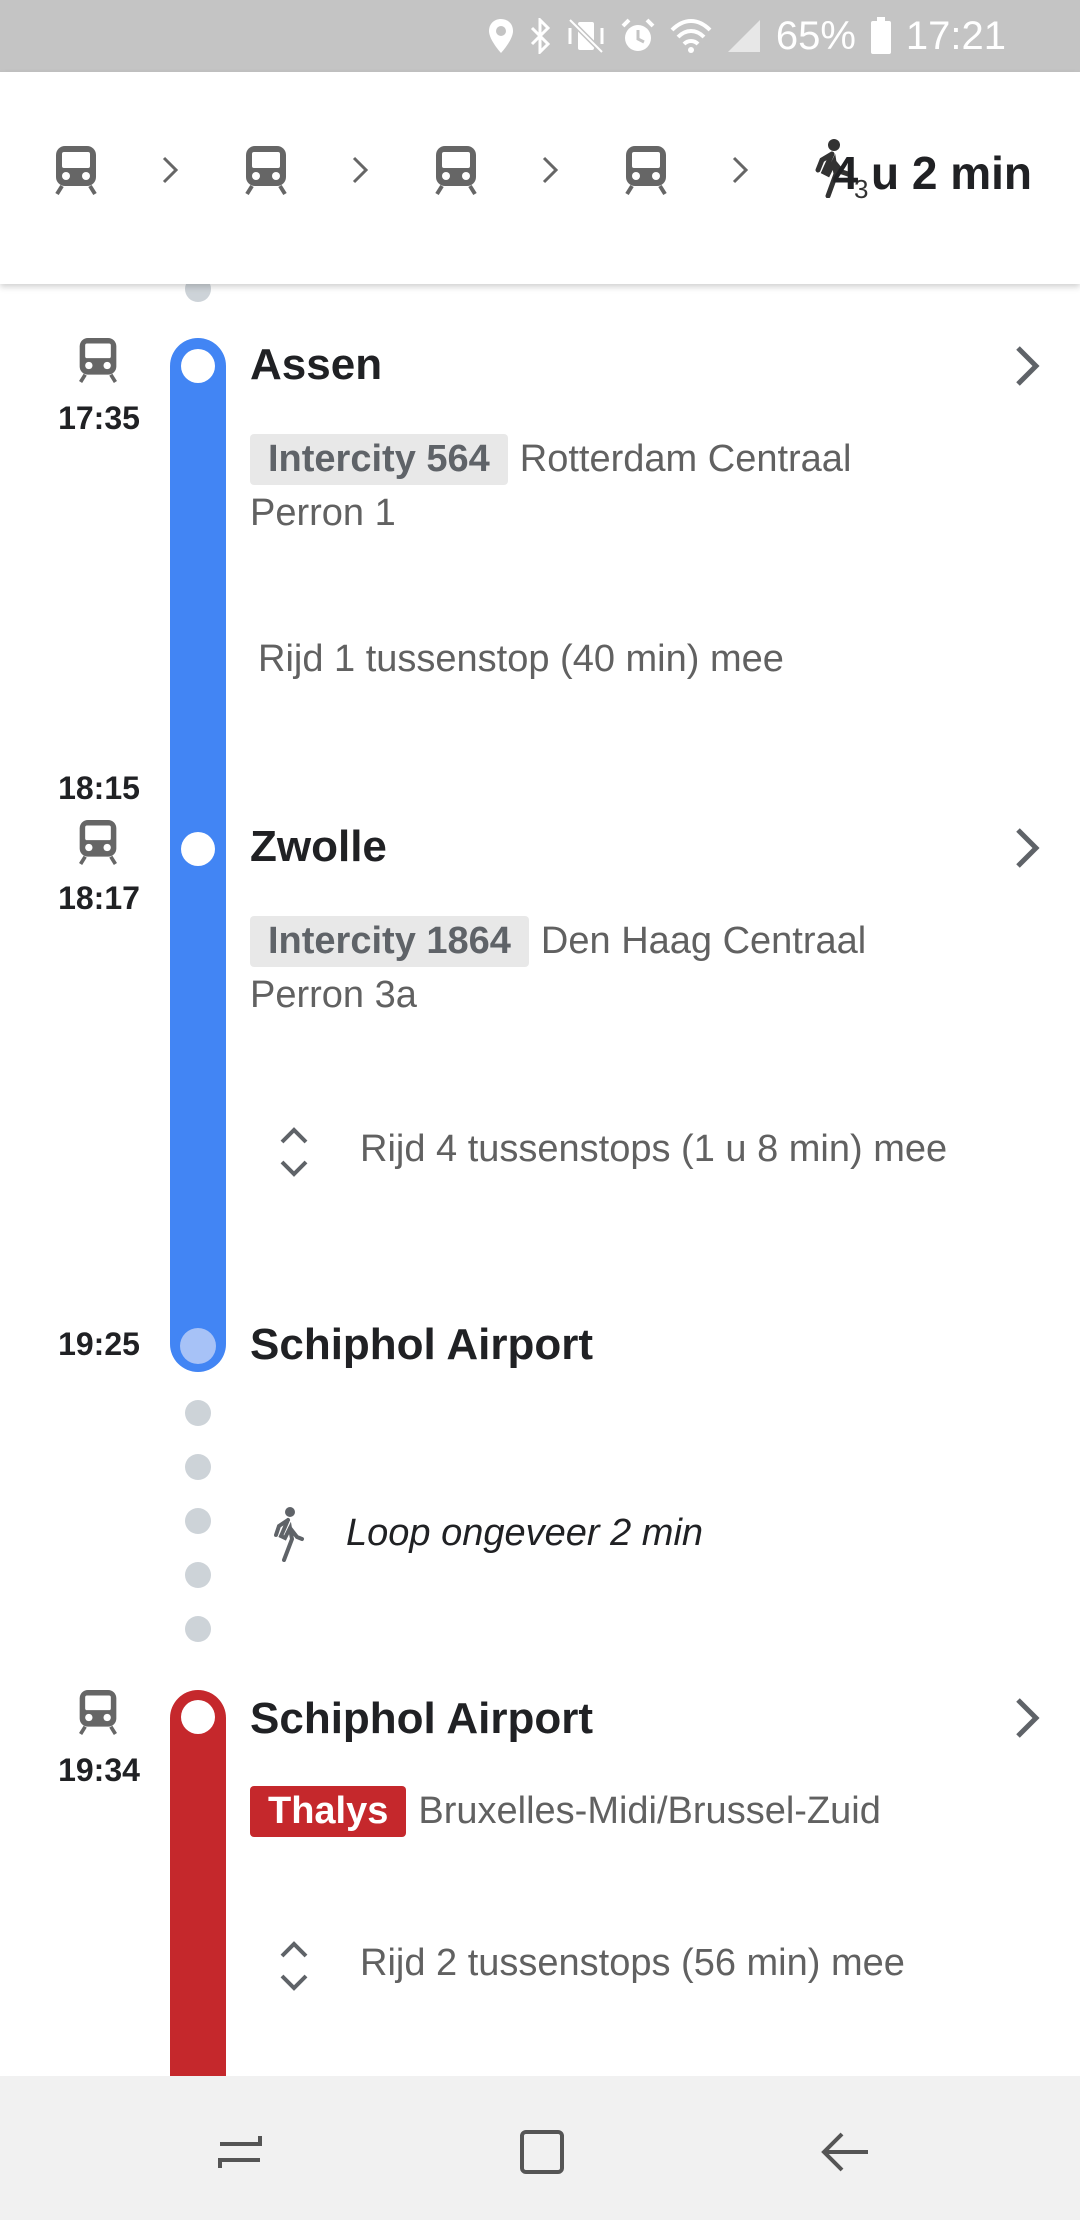 The height and width of the screenshot is (2220, 1080). Describe the element at coordinates (99, 1344) in the screenshot. I see `arrival-time: 19:25` at that location.